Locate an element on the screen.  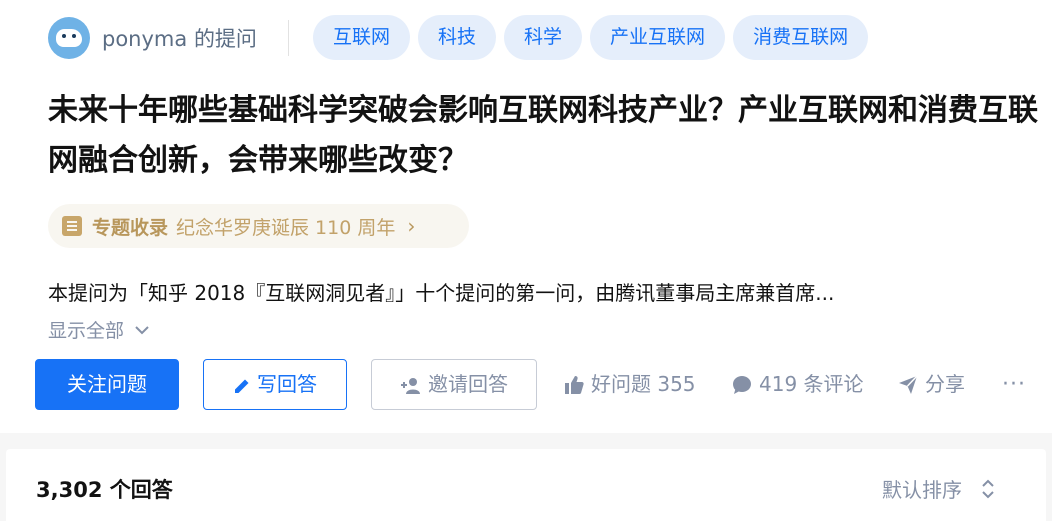
author-info: ponyma 的提问 is located at coordinates (152, 38).